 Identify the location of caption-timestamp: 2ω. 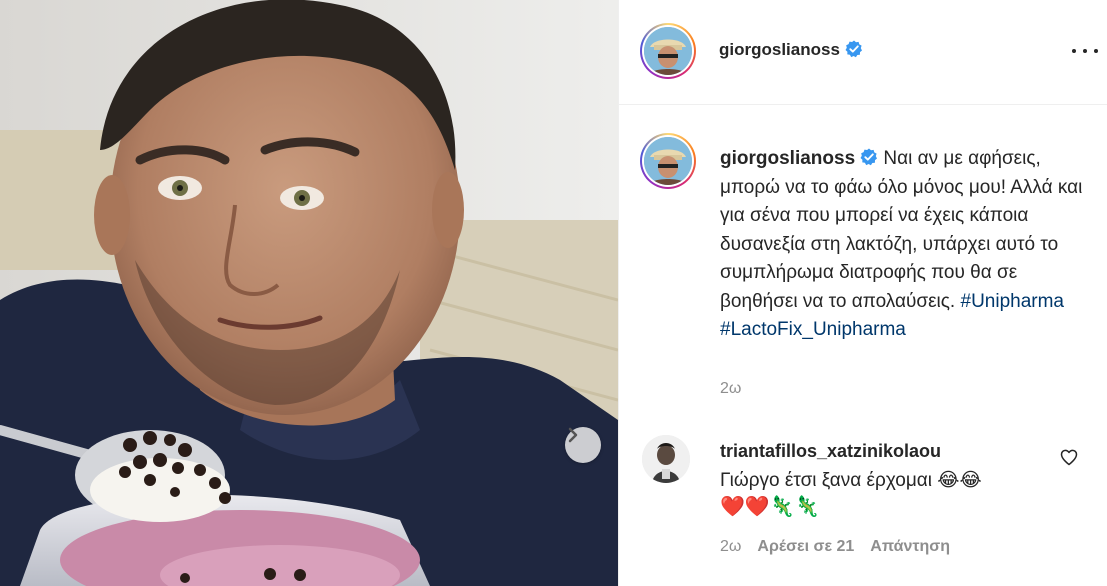
(730, 389).